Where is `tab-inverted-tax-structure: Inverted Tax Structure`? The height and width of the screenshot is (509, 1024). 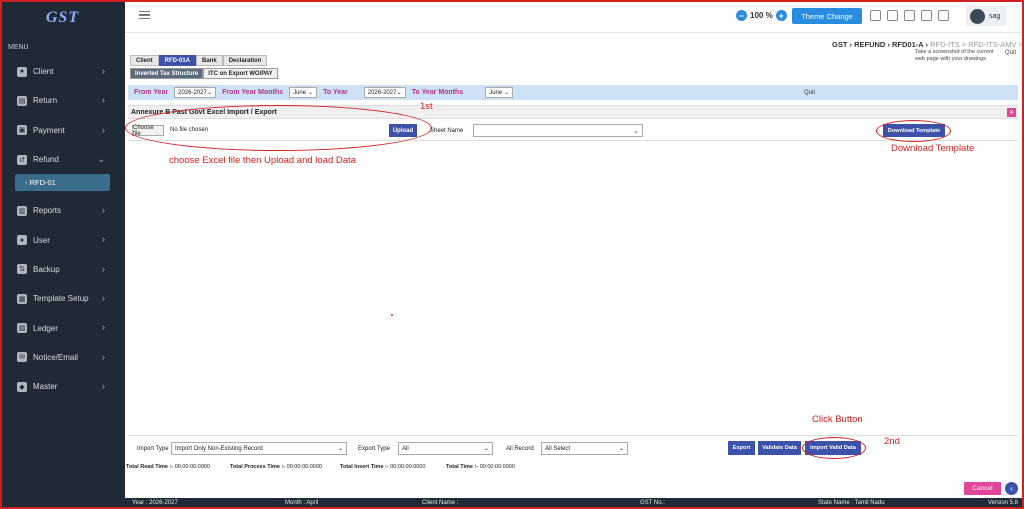 tab-inverted-tax-structure: Inverted Tax Structure is located at coordinates (167, 73).